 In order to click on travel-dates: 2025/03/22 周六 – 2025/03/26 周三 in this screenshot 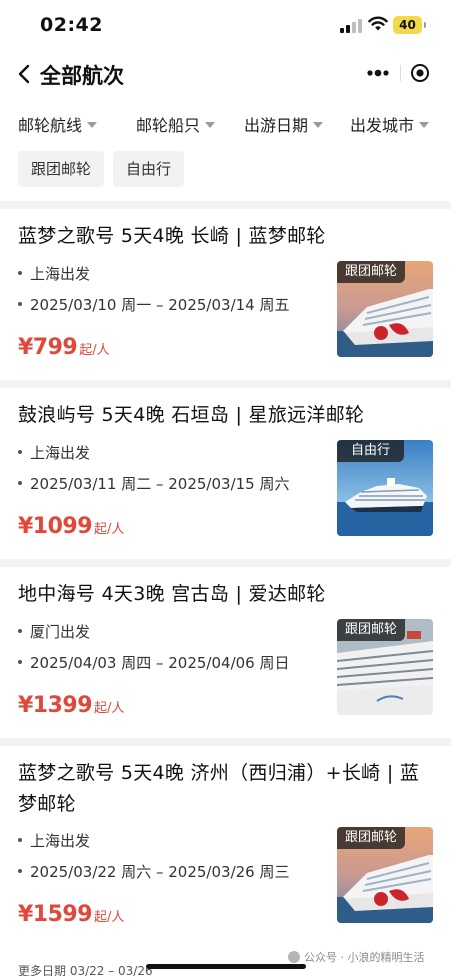, I will do `click(153, 871)`.